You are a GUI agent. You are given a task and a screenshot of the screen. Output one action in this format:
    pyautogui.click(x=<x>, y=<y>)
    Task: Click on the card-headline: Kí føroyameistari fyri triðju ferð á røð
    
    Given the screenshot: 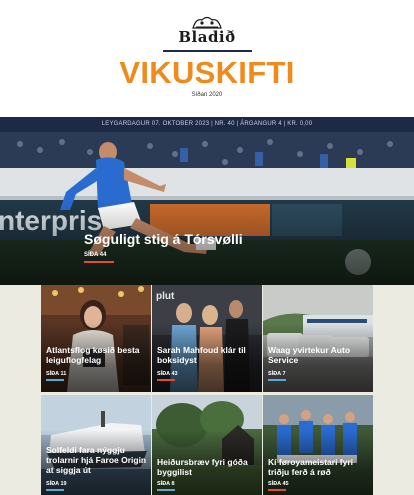 What is the action you would take?
    pyautogui.click(x=319, y=467)
    